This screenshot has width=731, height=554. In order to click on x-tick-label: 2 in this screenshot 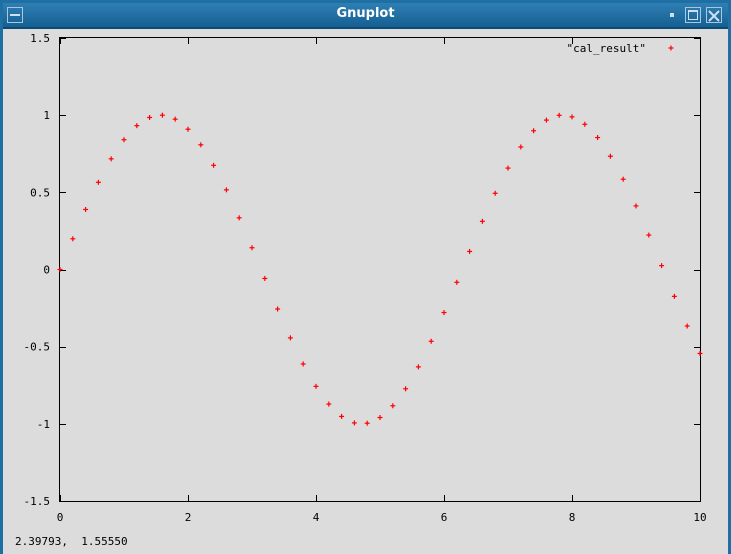, I will do `click(188, 517)`.